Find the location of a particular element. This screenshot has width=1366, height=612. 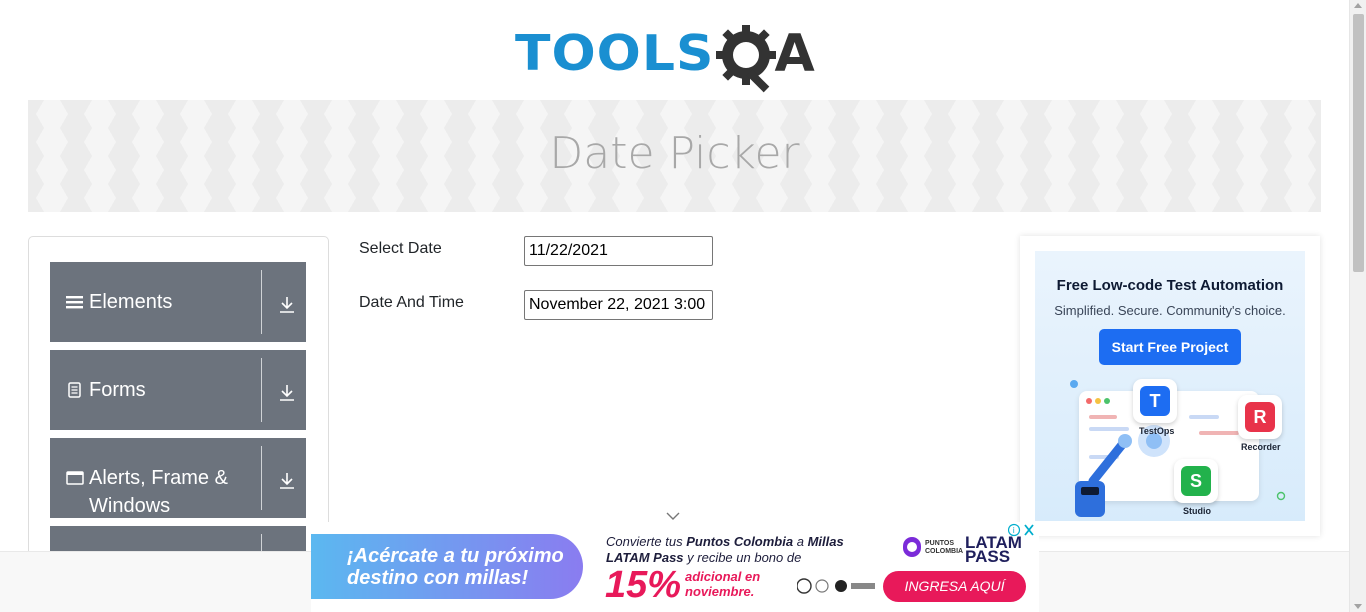

sidebar-group-alerts: Alerts, Frame & Windows is located at coordinates (178, 478).